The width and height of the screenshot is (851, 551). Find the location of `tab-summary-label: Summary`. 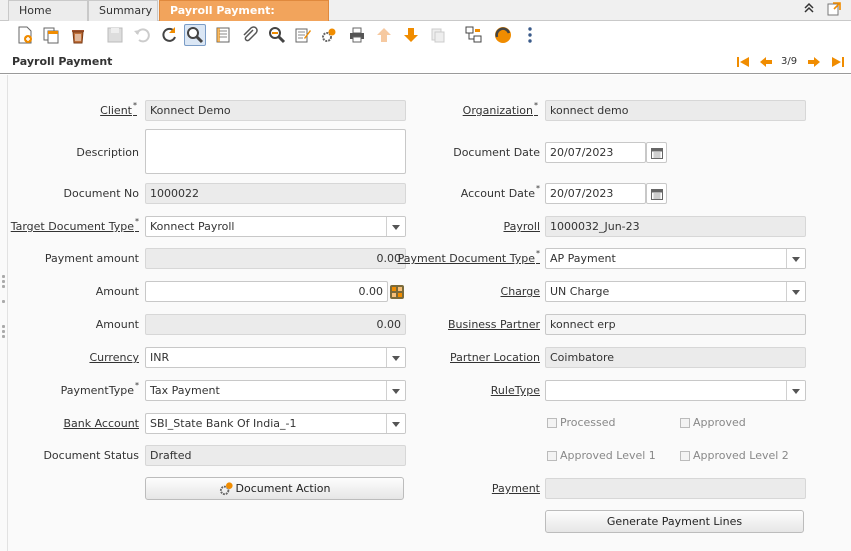

tab-summary-label: Summary is located at coordinates (126, 10).